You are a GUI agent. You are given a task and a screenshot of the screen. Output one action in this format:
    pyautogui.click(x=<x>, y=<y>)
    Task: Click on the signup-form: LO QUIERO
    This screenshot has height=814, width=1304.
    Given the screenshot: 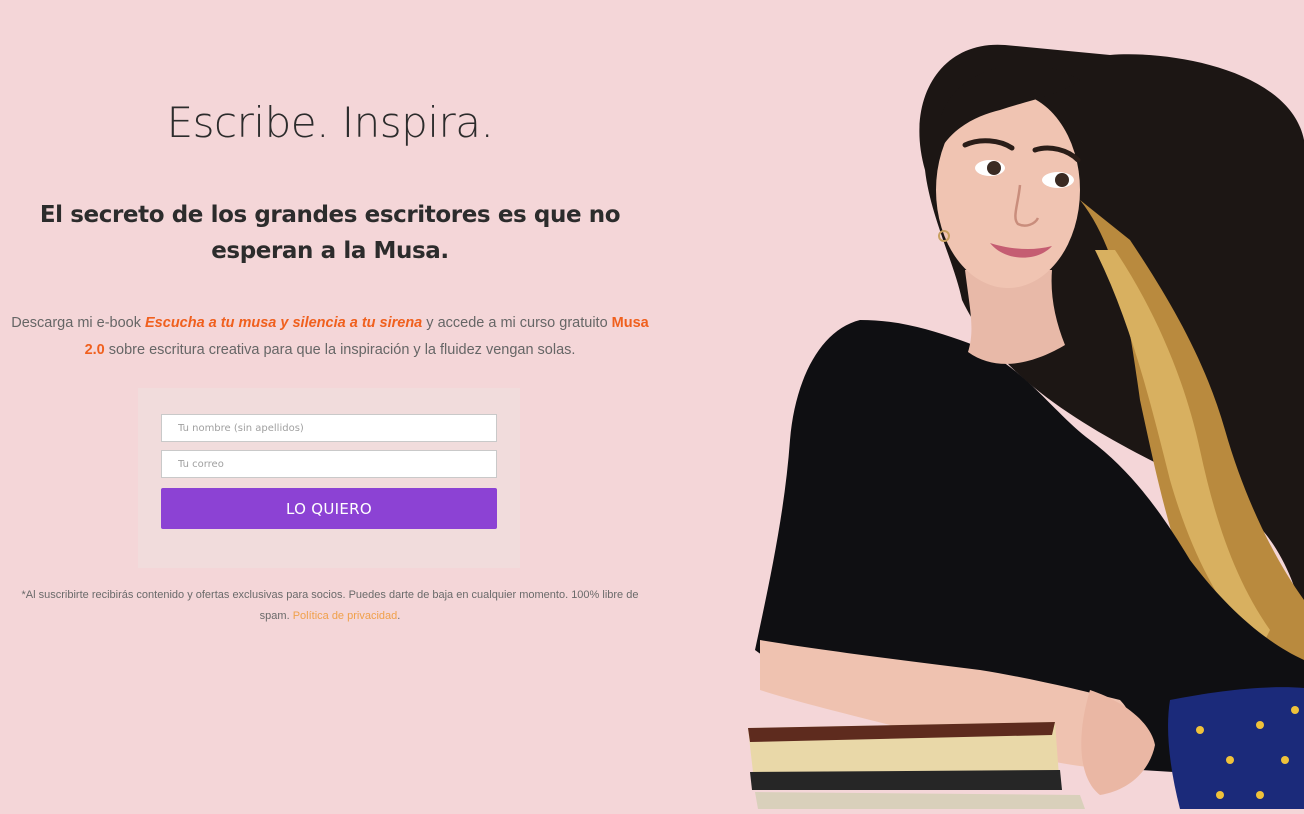 What is the action you would take?
    pyautogui.click(x=329, y=478)
    